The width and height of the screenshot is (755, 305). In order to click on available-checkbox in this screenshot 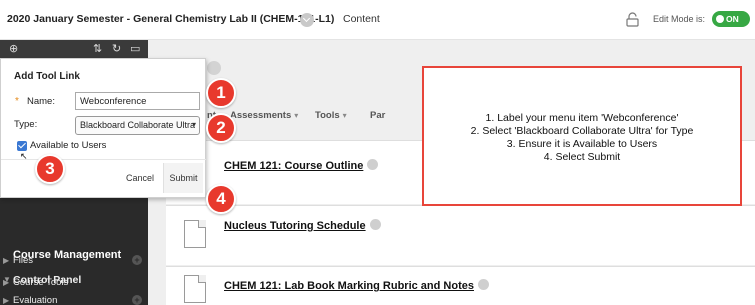, I will do `click(22, 146)`.